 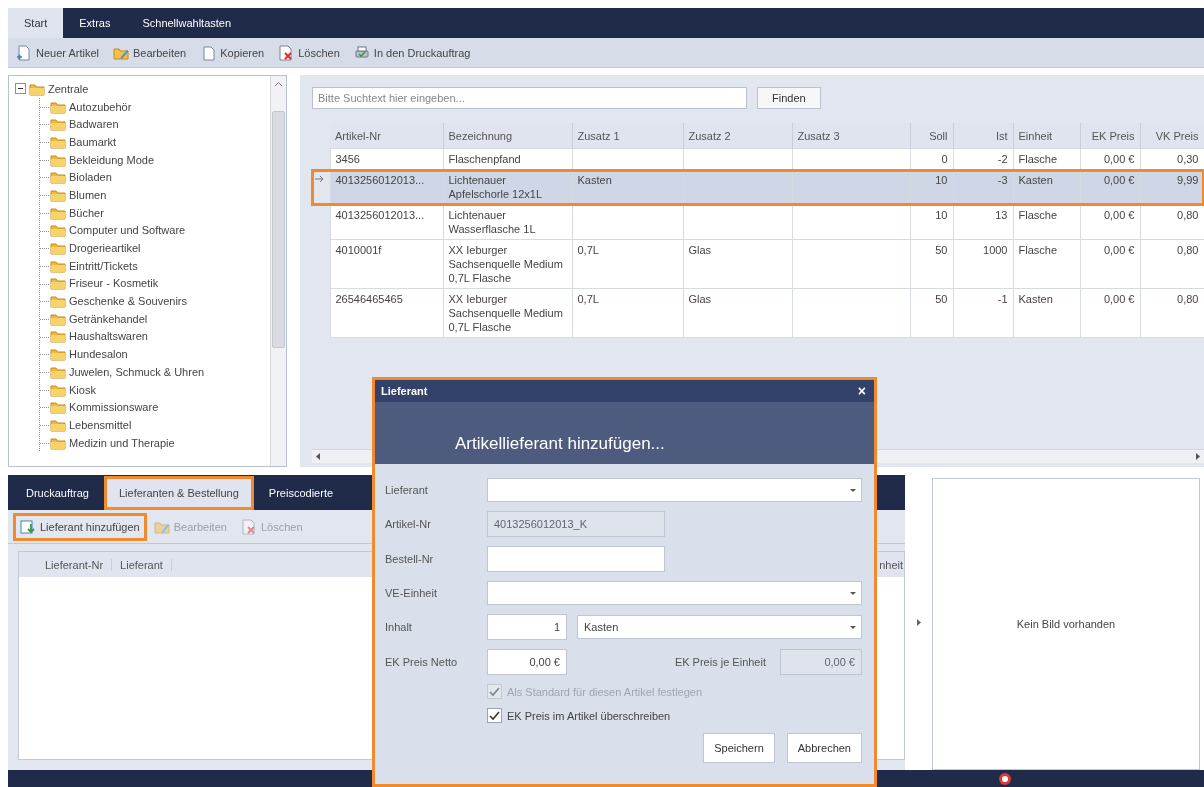 What do you see at coordinates (399, 627) in the screenshot?
I see `field-label: Inhalt` at bounding box center [399, 627].